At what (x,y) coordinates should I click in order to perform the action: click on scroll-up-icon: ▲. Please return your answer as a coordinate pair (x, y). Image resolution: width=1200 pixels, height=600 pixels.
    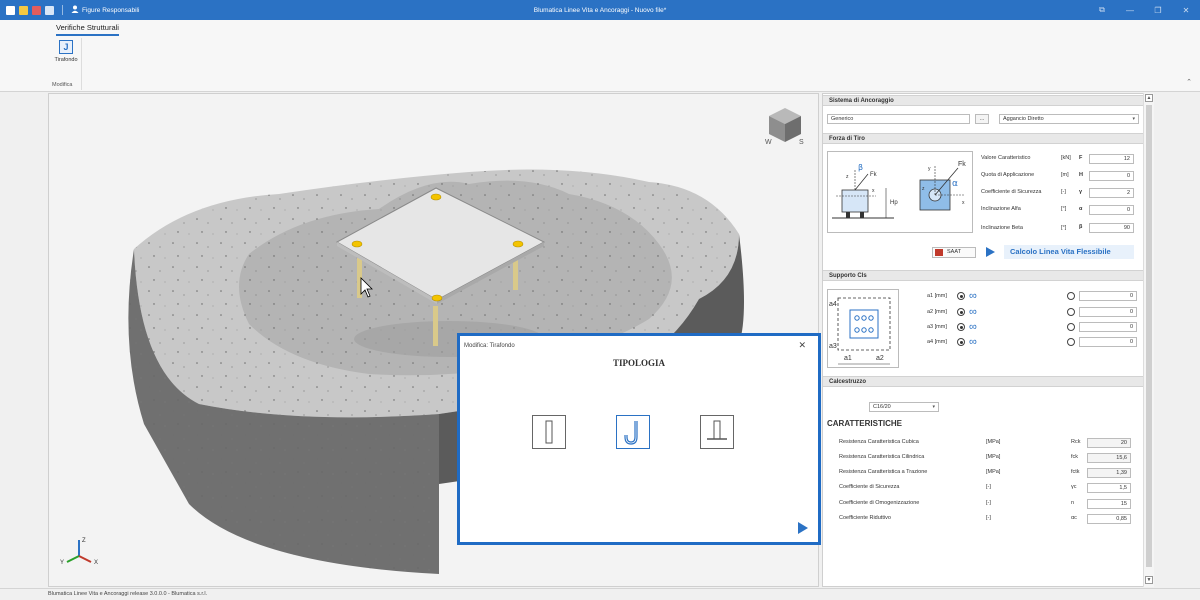
    Looking at the image, I should click on (1149, 98).